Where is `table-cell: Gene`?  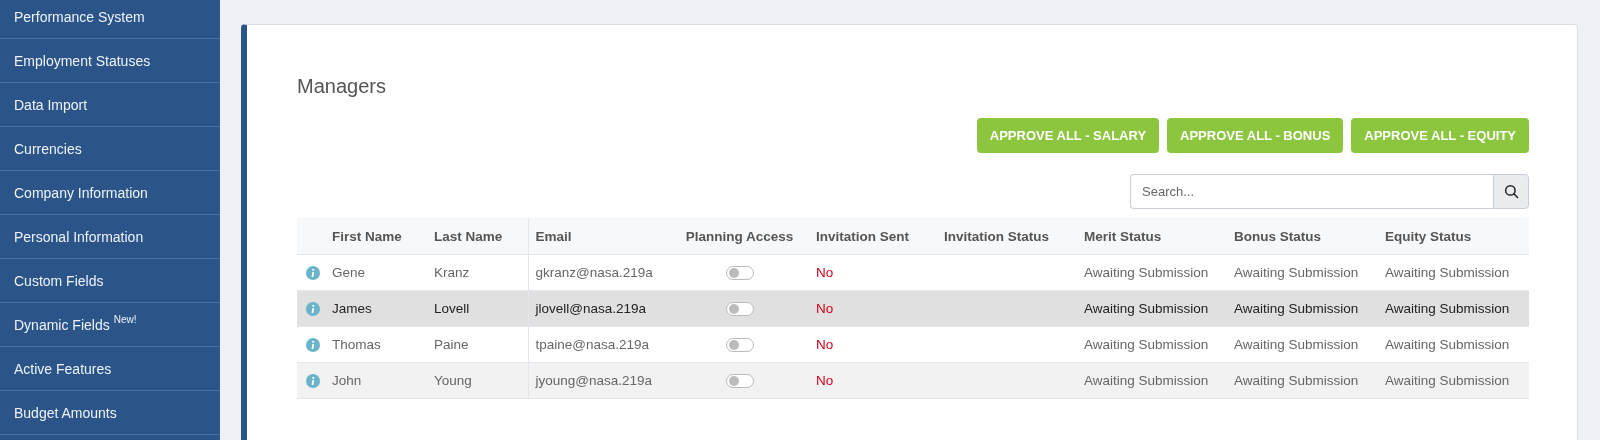 table-cell: Gene is located at coordinates (349, 272).